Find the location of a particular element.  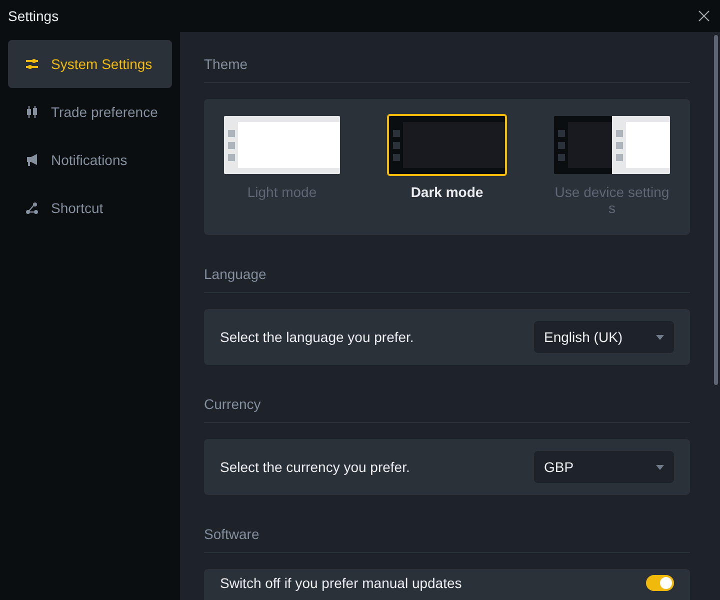

sidebar-item: Shortcut is located at coordinates (90, 208).